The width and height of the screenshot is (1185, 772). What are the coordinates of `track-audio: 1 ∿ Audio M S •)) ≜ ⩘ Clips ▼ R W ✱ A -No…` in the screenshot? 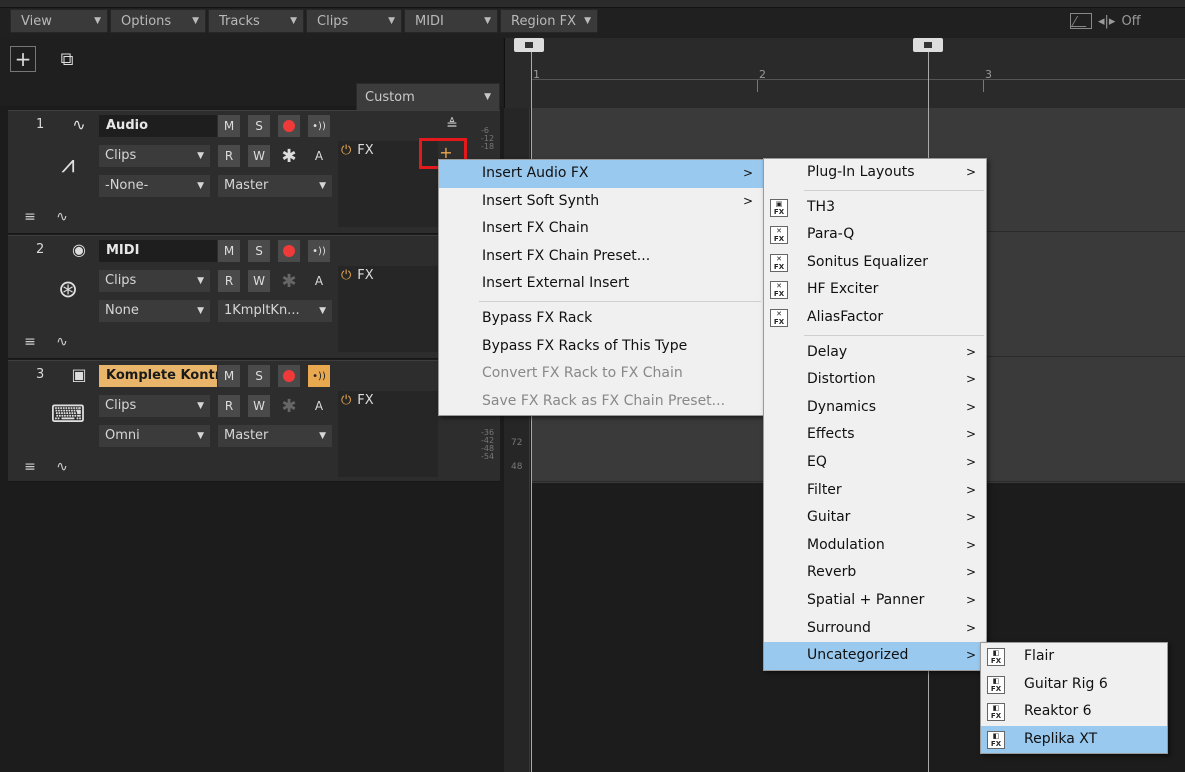 It's located at (254, 172).